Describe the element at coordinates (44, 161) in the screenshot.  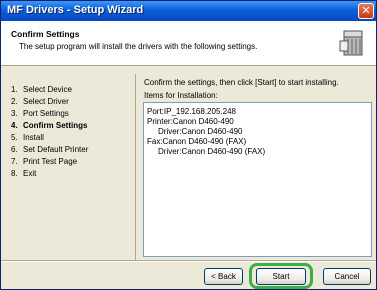
I see `step-print-test-page: 7. Print Test Page` at that location.